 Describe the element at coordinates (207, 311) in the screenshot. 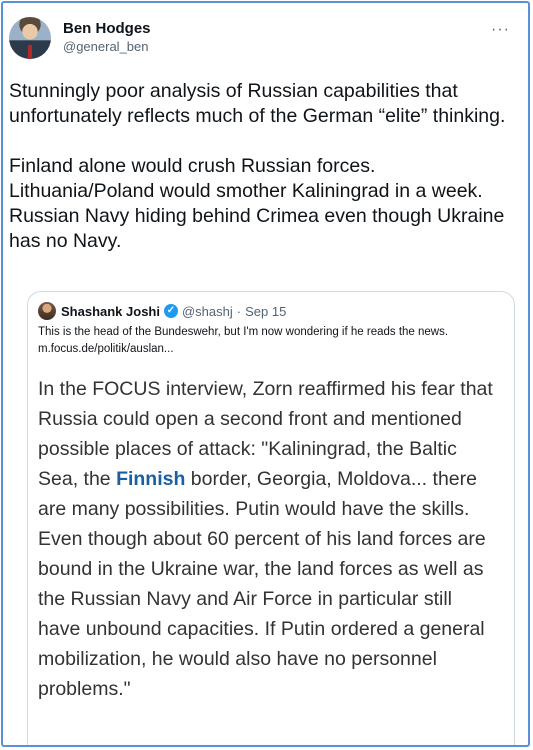

I see `quoted-author-handle: @shashj` at that location.